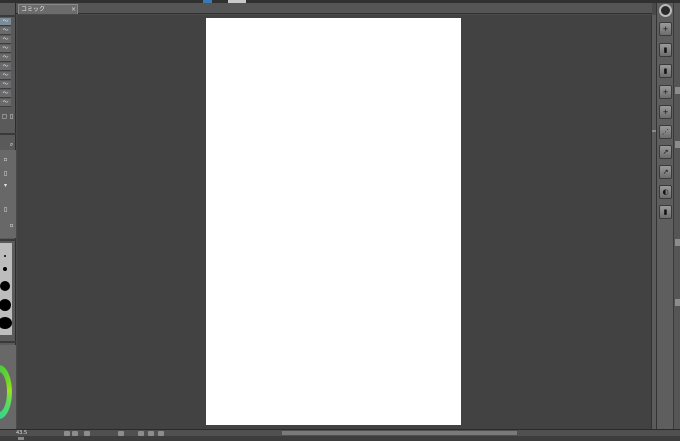 This screenshot has height=441, width=680. What do you see at coordinates (676, 218) in the screenshot?
I see `right-panel-edge` at bounding box center [676, 218].